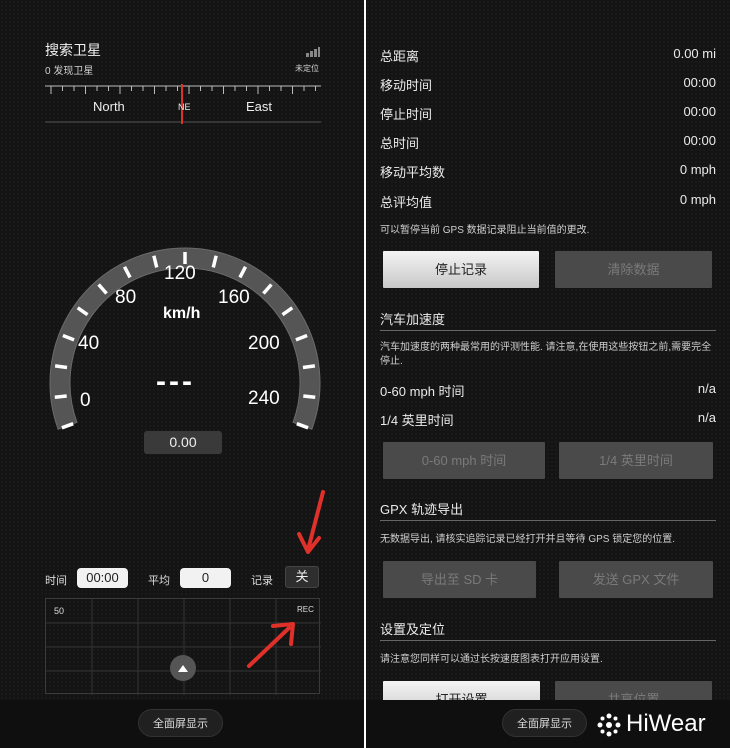 The width and height of the screenshot is (730, 748). I want to click on accel-section-title: 汽车加速度, so click(548, 320).